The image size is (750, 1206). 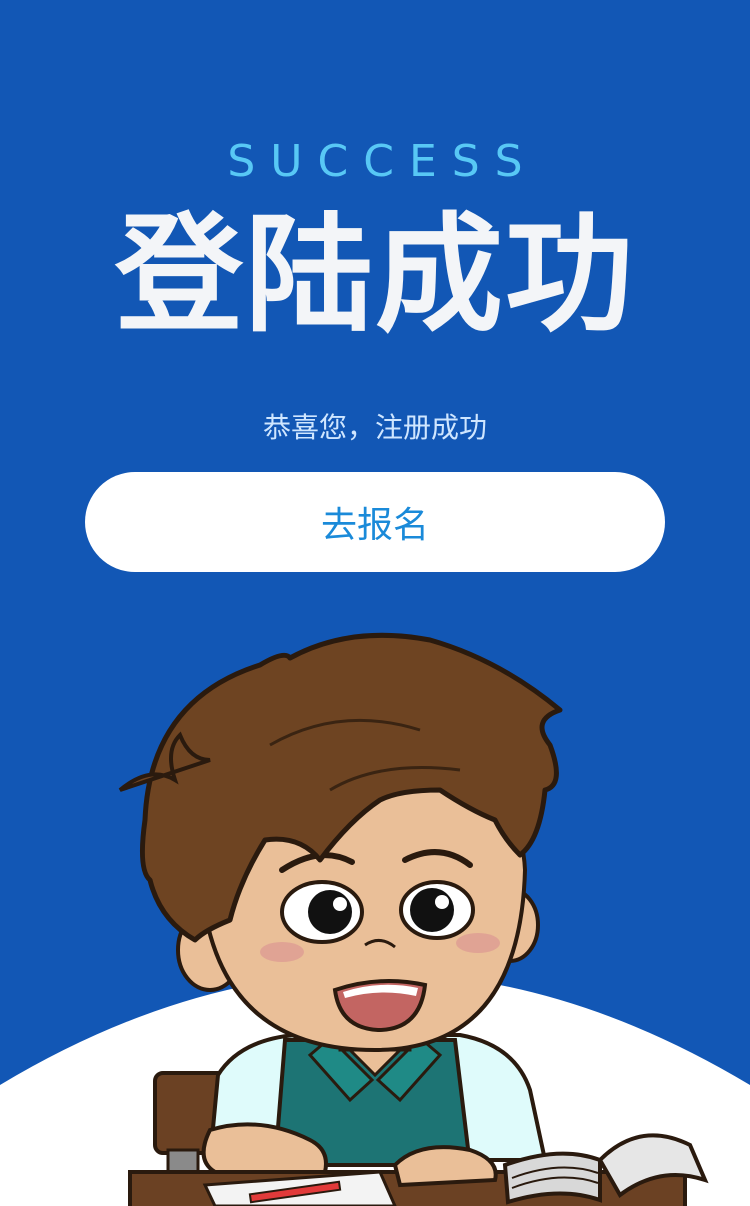 What do you see at coordinates (382, 161) in the screenshot?
I see `success-label: SUCCESS` at bounding box center [382, 161].